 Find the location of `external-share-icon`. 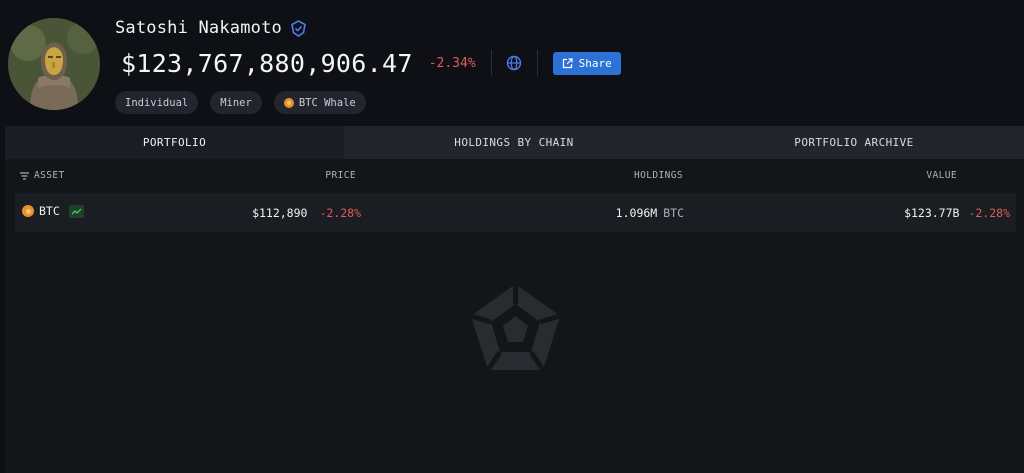

external-share-icon is located at coordinates (567, 63).